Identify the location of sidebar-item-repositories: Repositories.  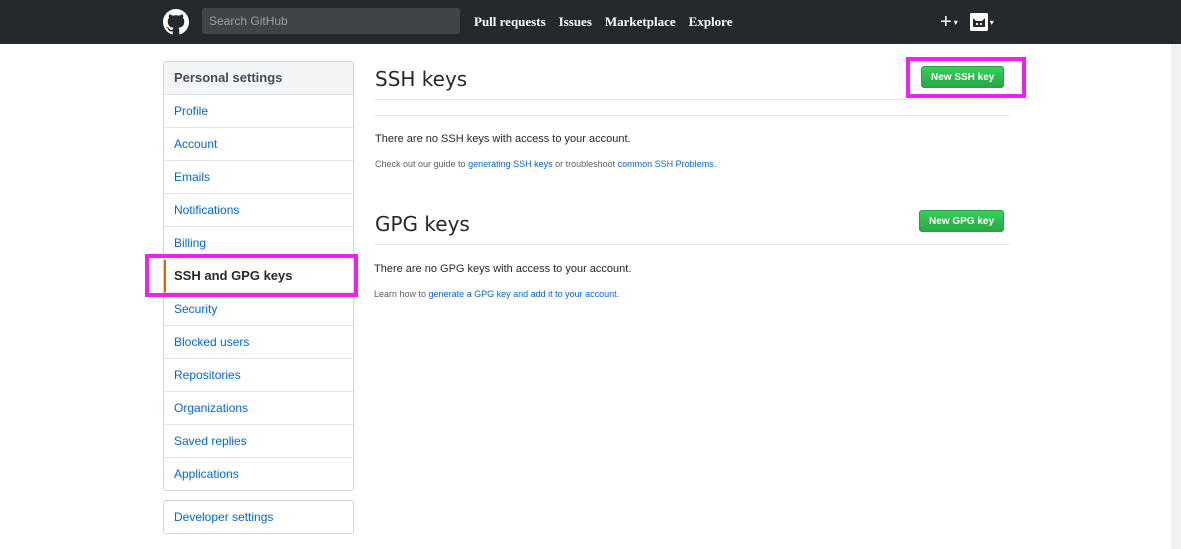
(258, 375).